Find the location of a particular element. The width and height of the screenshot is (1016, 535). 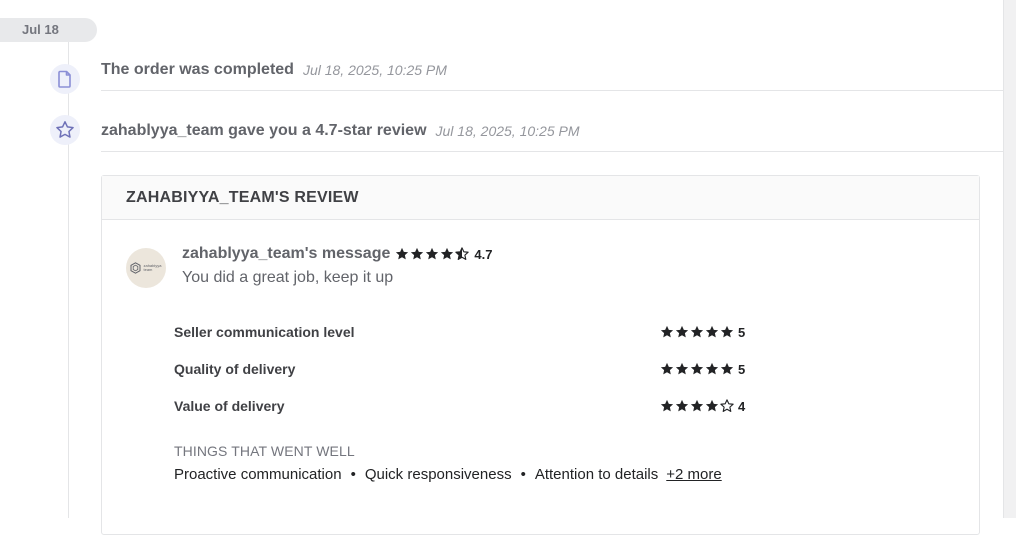

thing-item: Quick responsiveness is located at coordinates (438, 474).